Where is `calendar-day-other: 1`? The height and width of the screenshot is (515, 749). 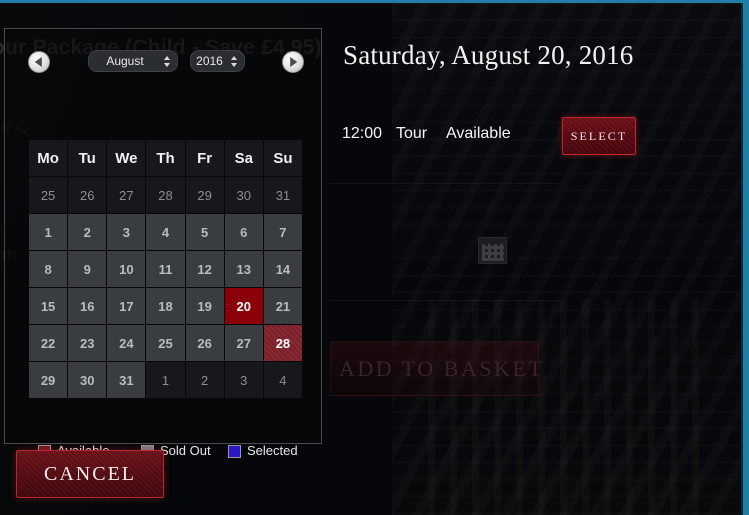
calendar-day-other: 1 is located at coordinates (165, 380).